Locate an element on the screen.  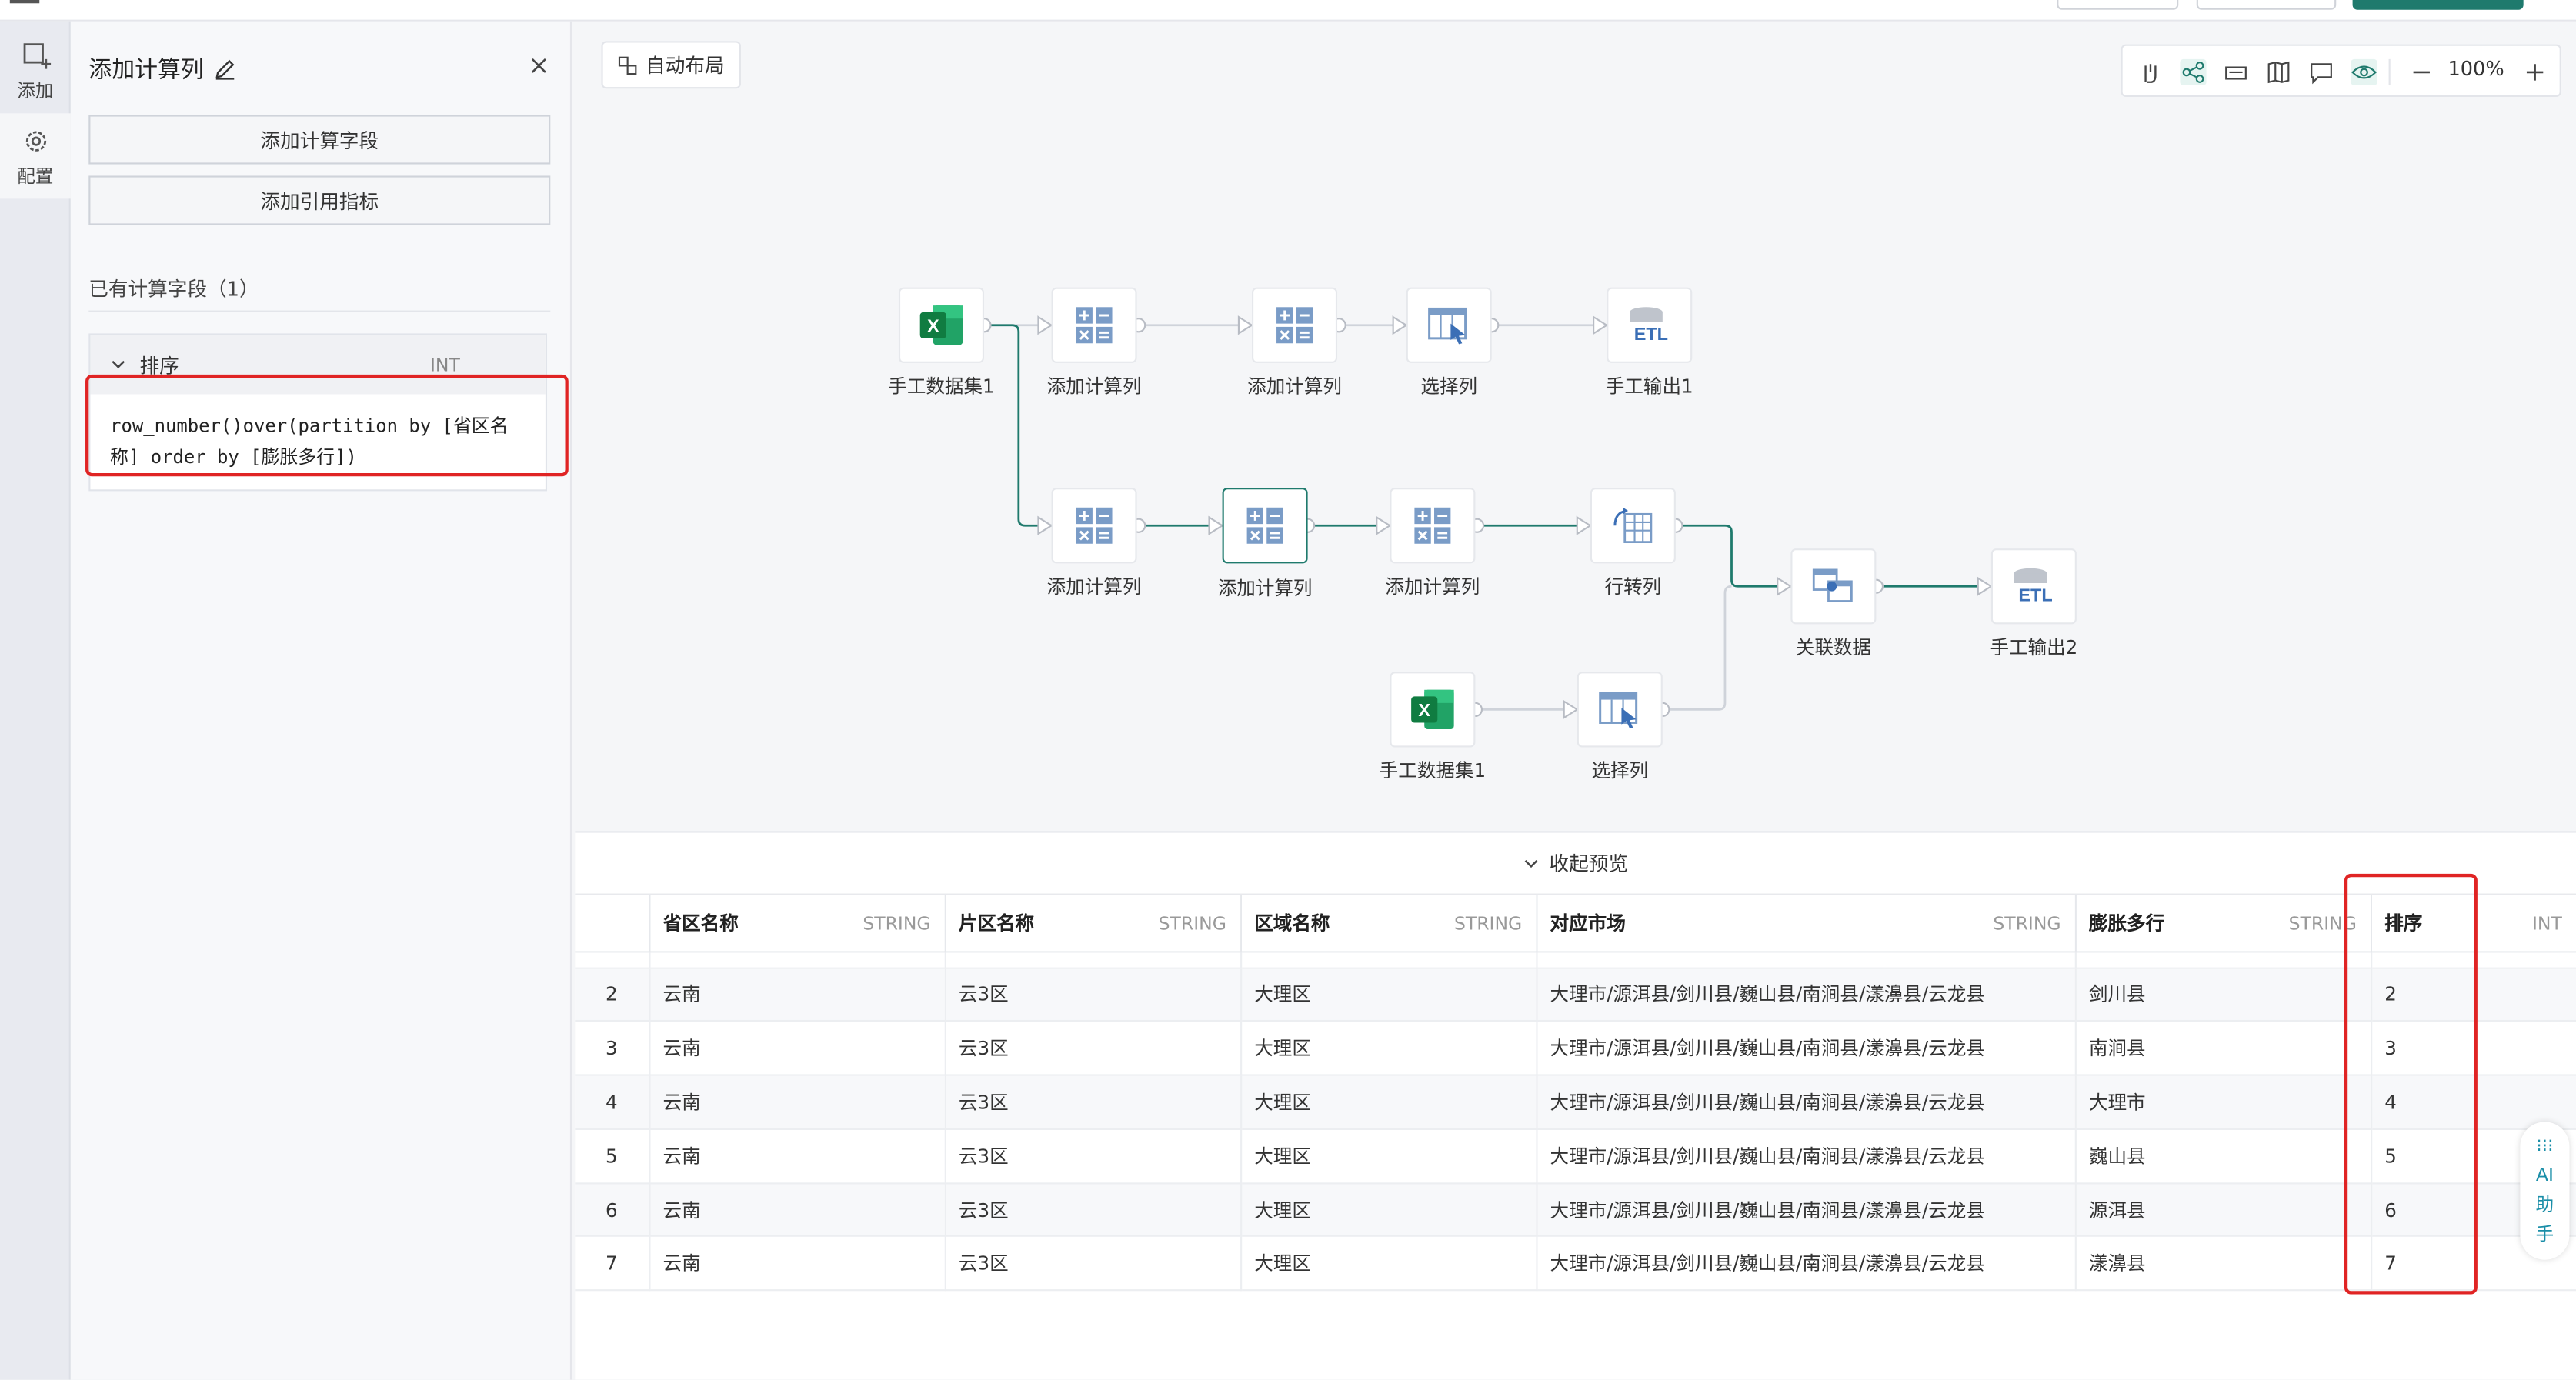
node-label: 手工输出2 is located at coordinates (2034, 647).